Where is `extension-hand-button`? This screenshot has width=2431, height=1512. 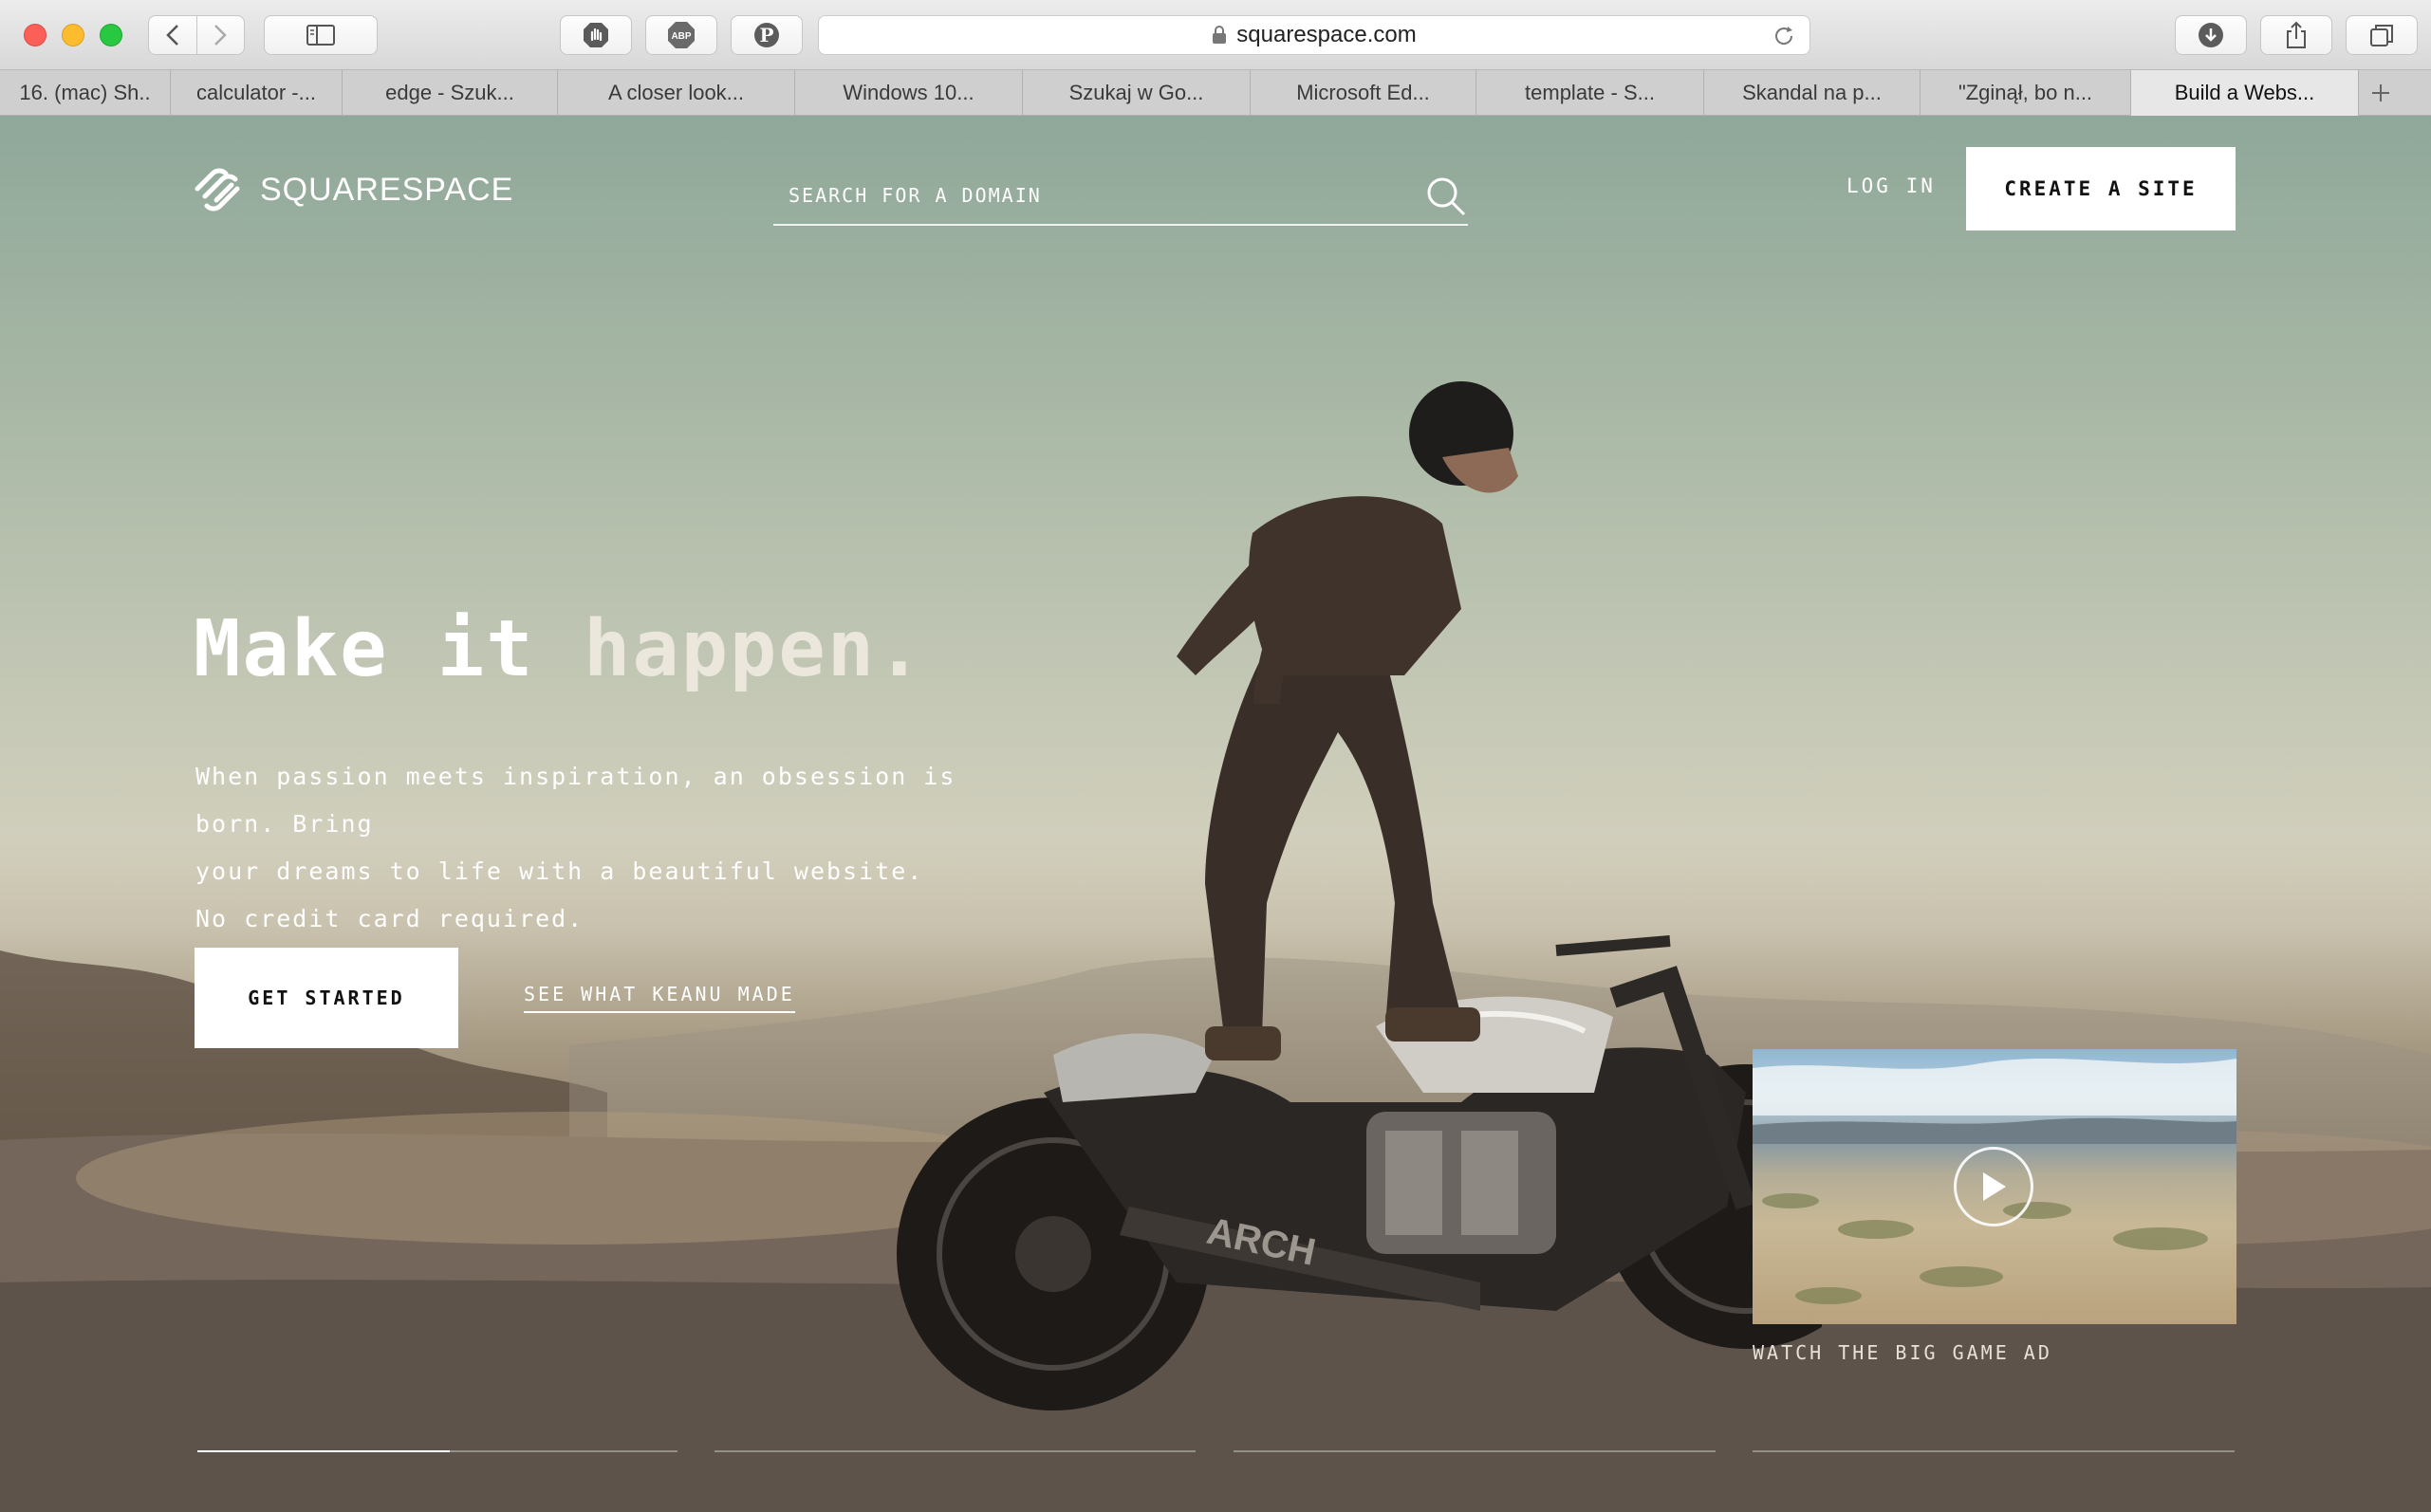 extension-hand-button is located at coordinates (596, 35).